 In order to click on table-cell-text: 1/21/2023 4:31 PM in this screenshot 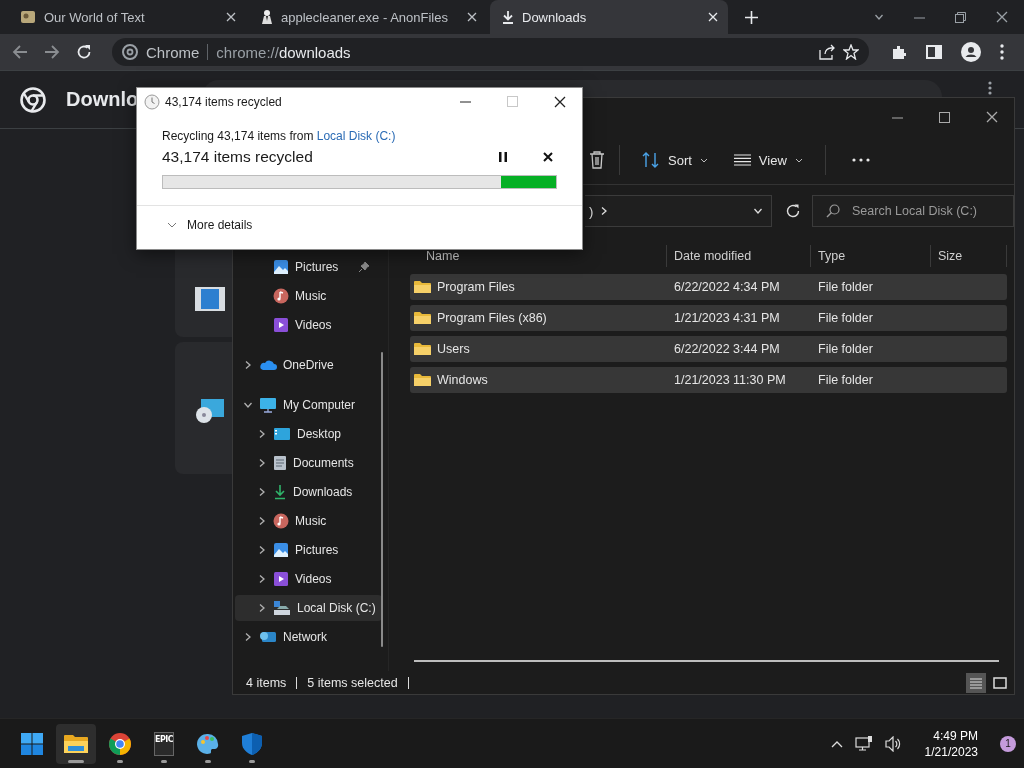, I will do `click(727, 318)`.